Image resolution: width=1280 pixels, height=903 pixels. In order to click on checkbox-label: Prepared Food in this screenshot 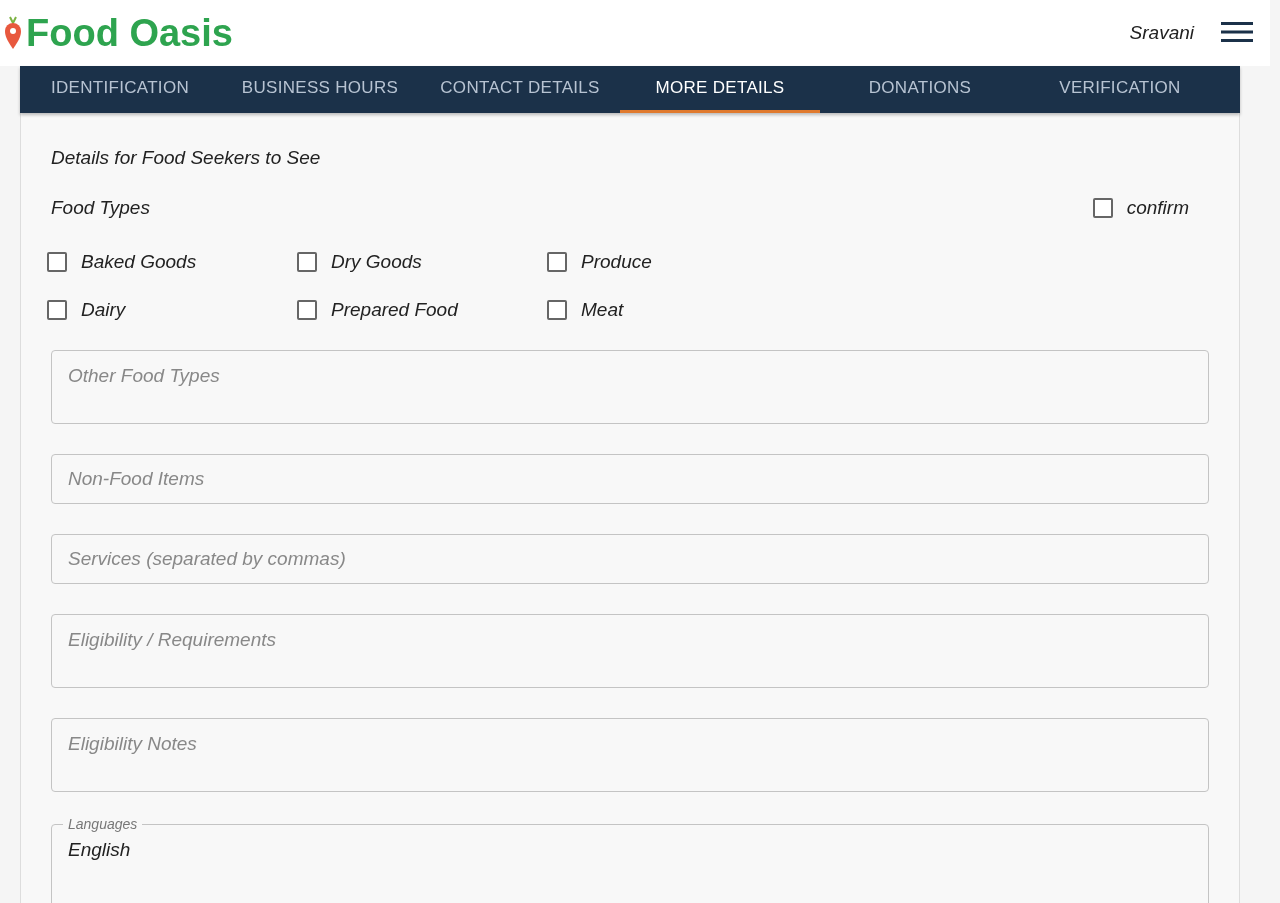, I will do `click(394, 310)`.